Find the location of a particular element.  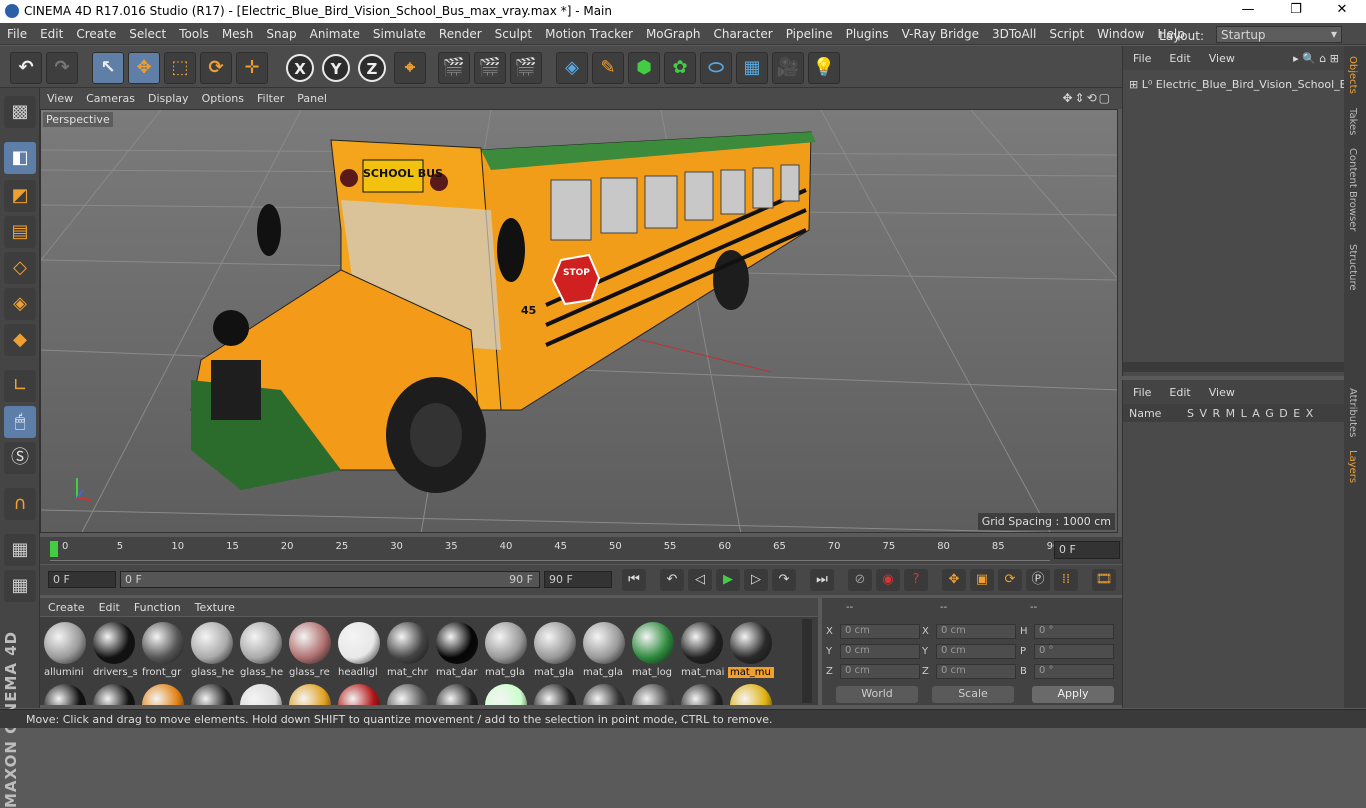

layers-menu-view: View is located at coordinates (1221, 389).